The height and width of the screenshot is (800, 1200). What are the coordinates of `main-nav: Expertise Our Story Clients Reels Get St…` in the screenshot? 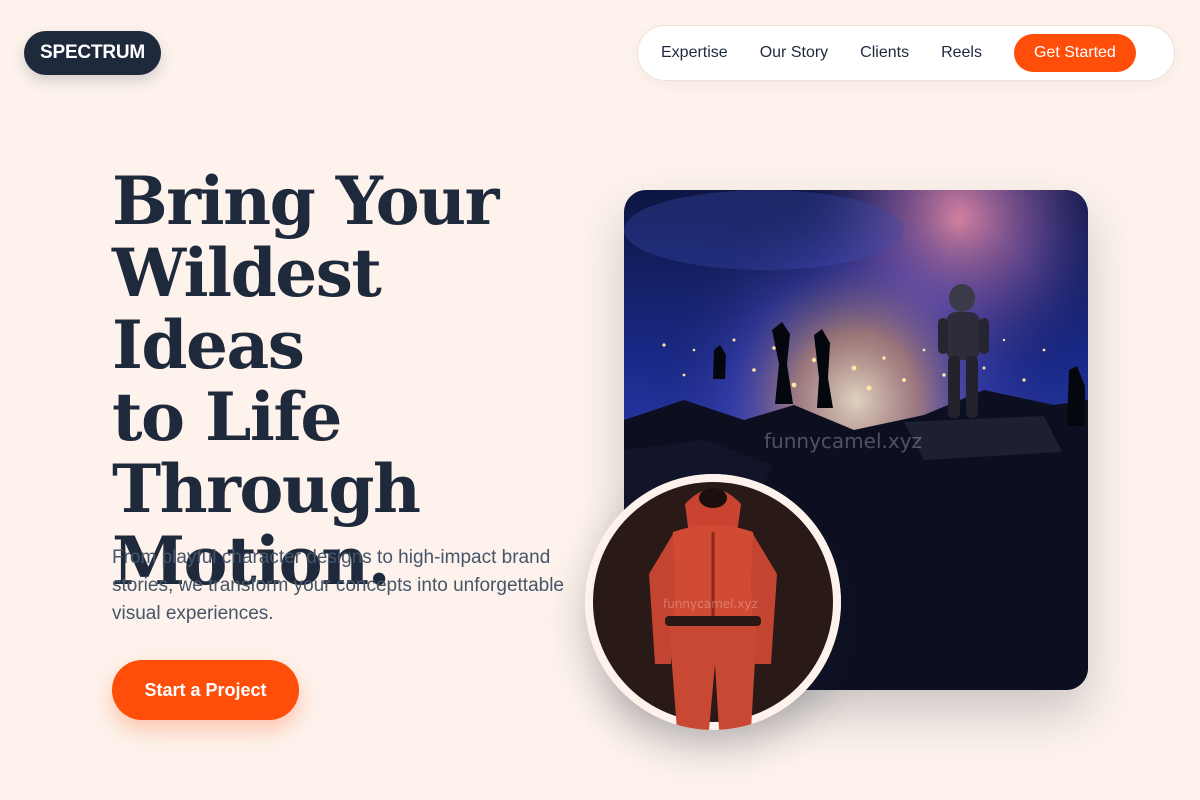 It's located at (906, 53).